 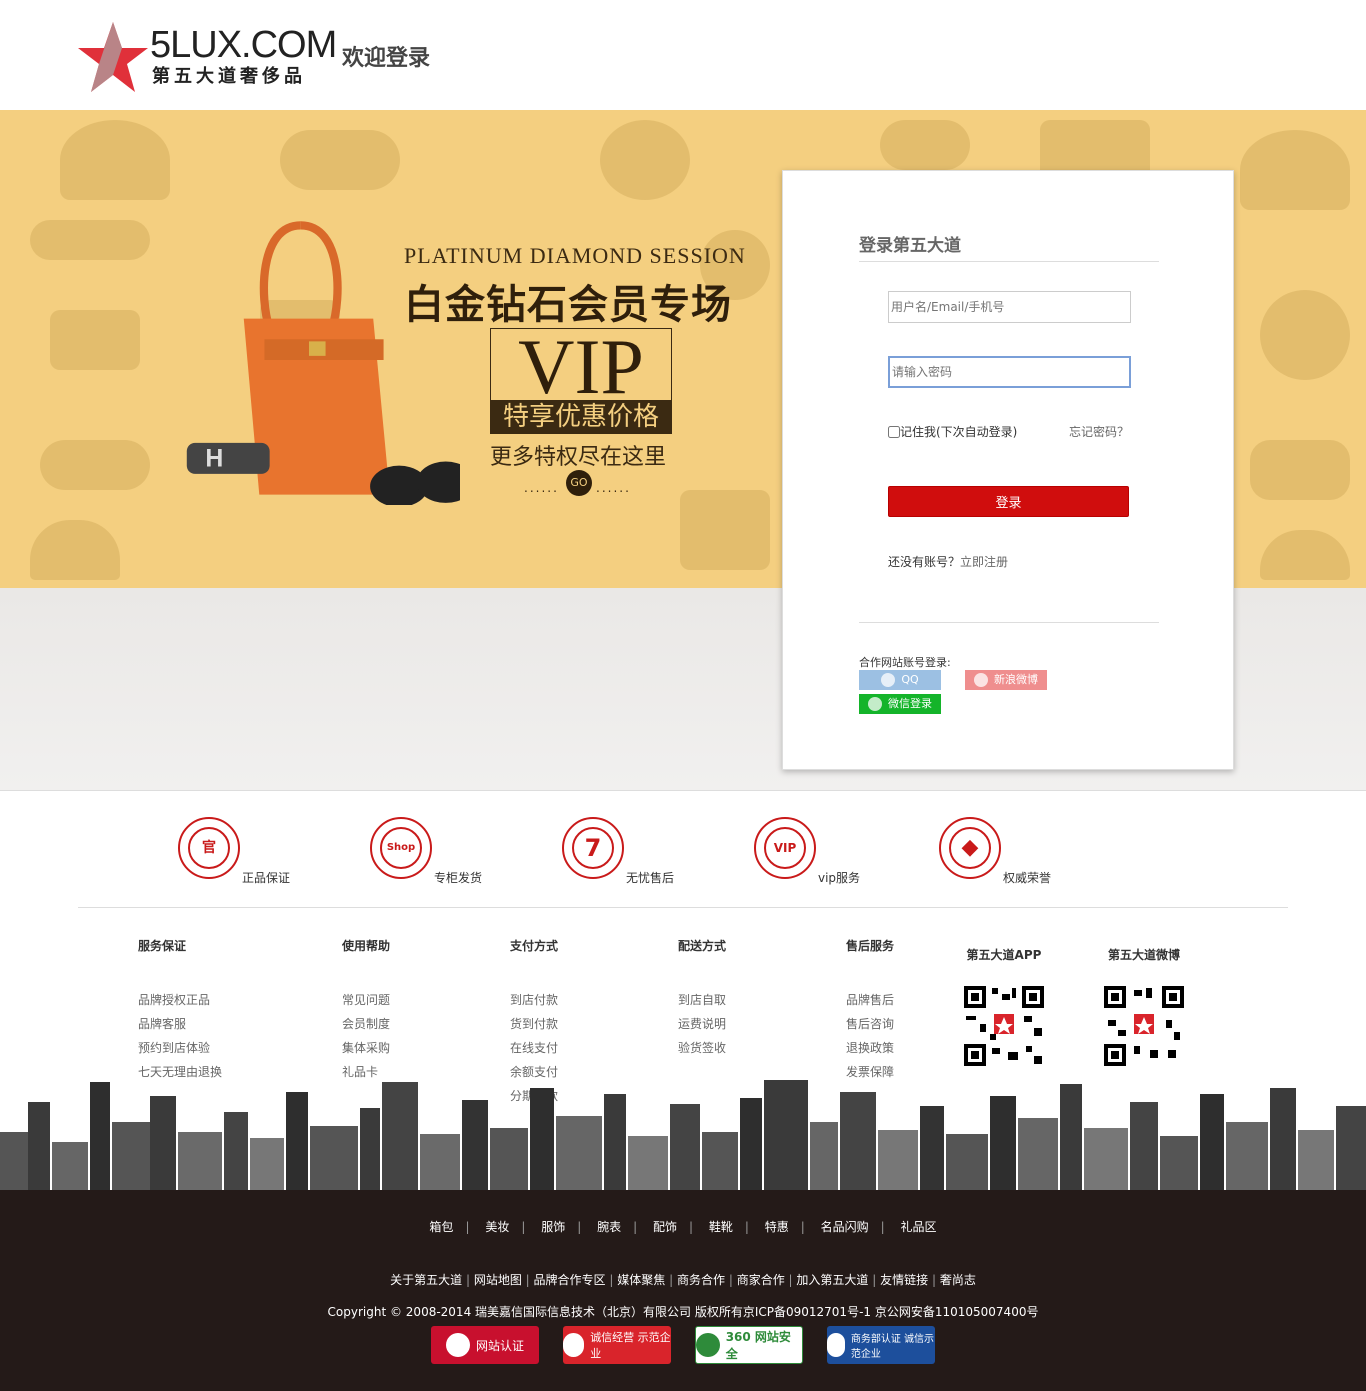 What do you see at coordinates (702, 1024) in the screenshot?
I see `footer-link: 运费说明` at bounding box center [702, 1024].